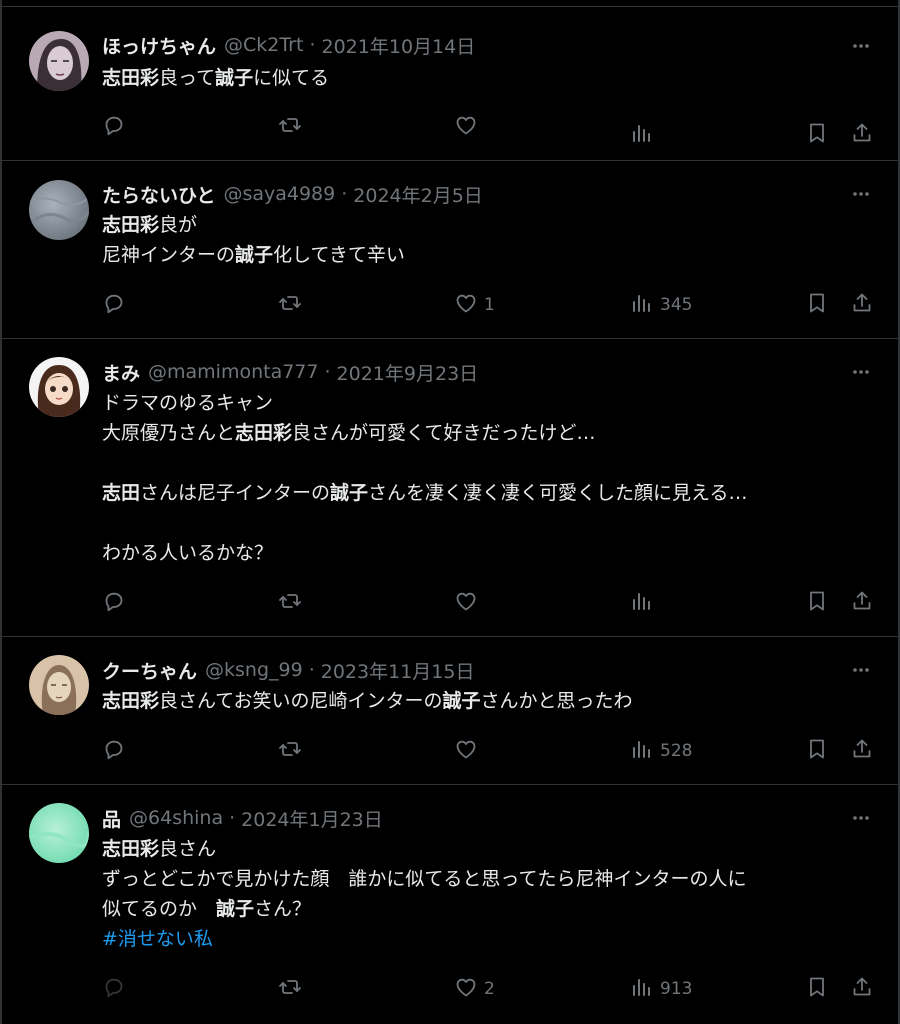 Image resolution: width=900 pixels, height=1024 pixels. I want to click on views-button: 528, so click(661, 751).